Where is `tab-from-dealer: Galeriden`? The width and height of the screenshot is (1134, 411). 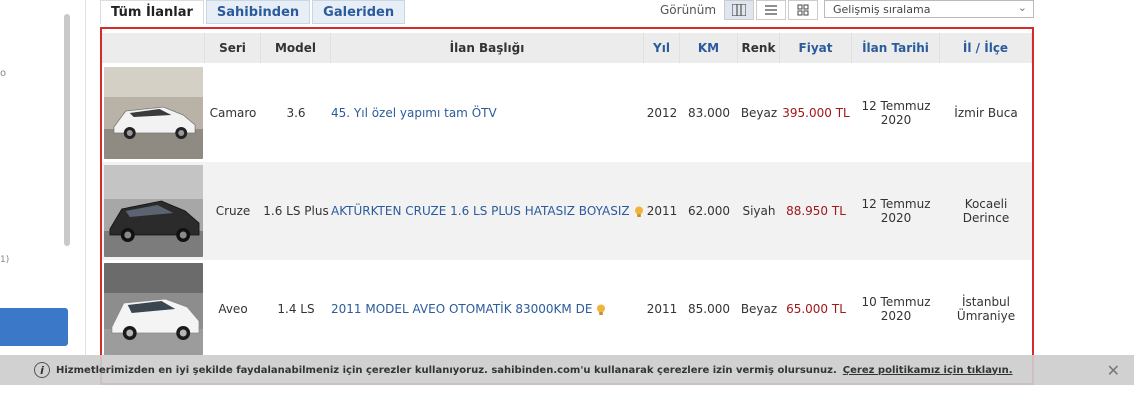 tab-from-dealer: Galeriden is located at coordinates (359, 12).